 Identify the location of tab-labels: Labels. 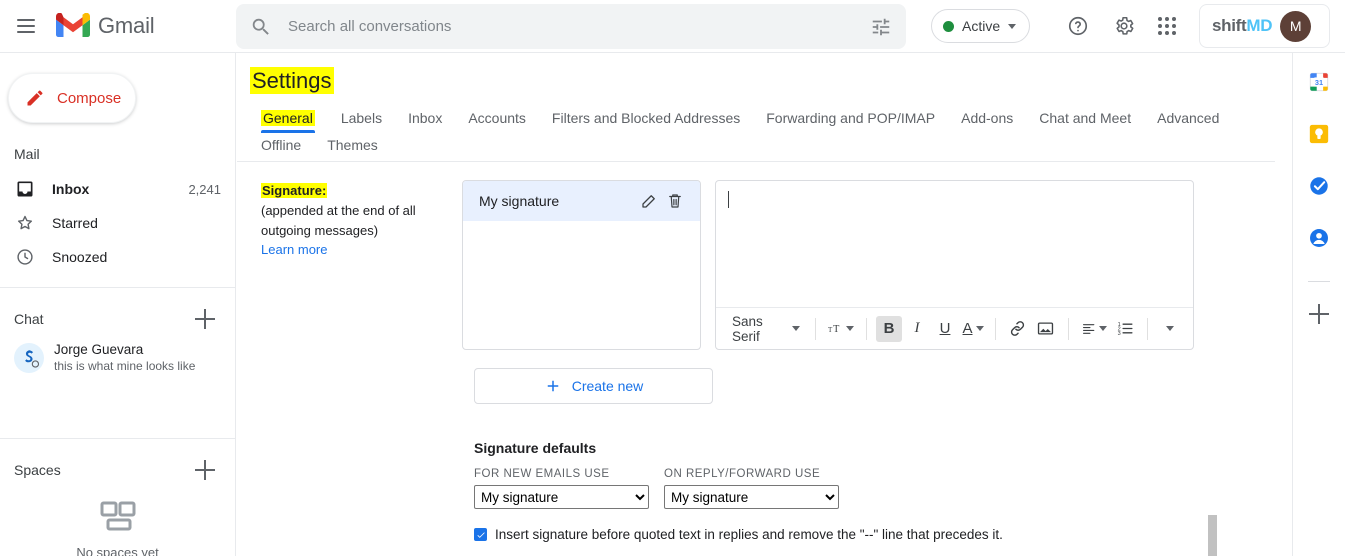
(361, 118).